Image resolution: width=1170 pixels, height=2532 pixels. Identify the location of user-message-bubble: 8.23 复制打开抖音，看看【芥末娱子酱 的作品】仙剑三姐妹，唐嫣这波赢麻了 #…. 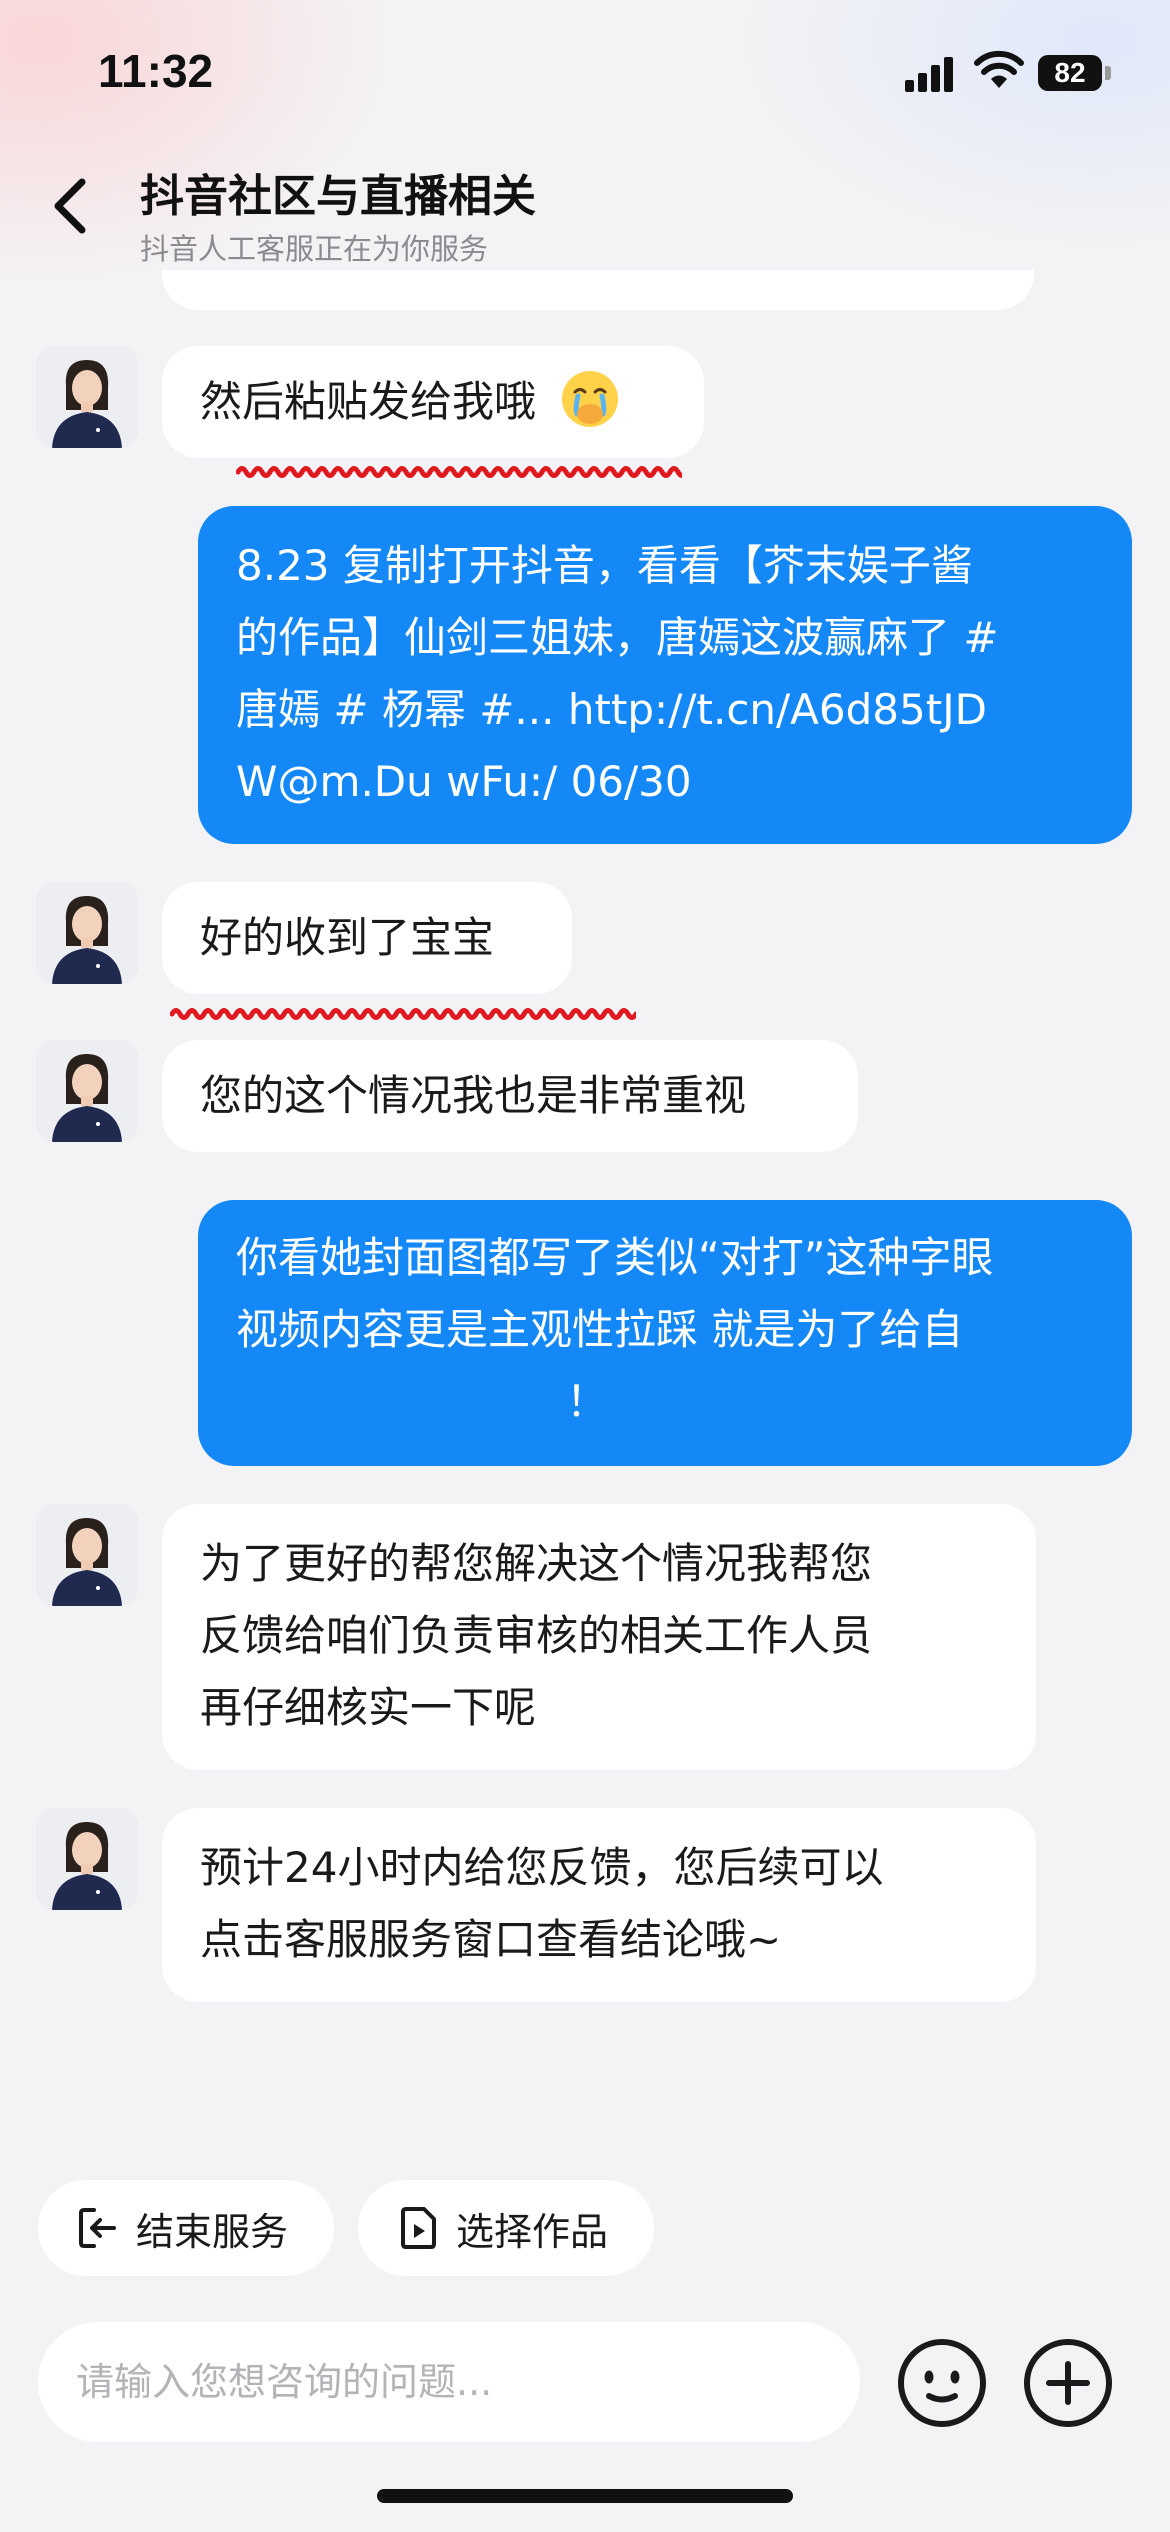
(665, 675).